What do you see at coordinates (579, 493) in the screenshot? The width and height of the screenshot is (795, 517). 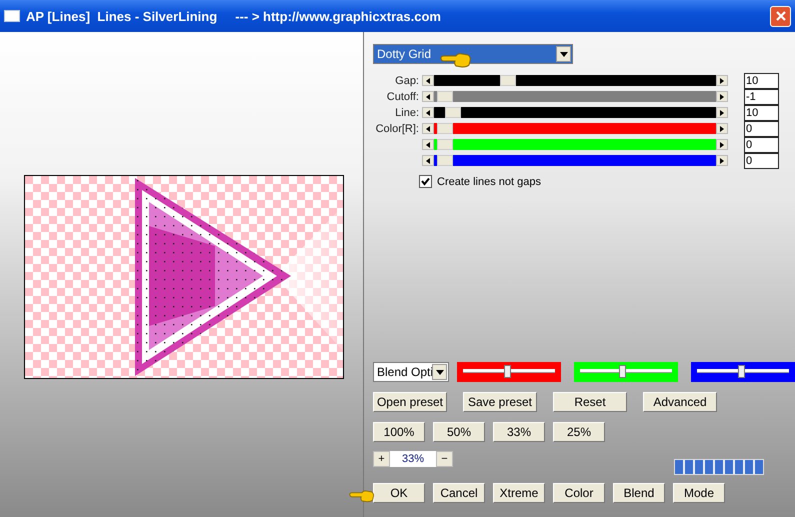 I see `button: Color` at bounding box center [579, 493].